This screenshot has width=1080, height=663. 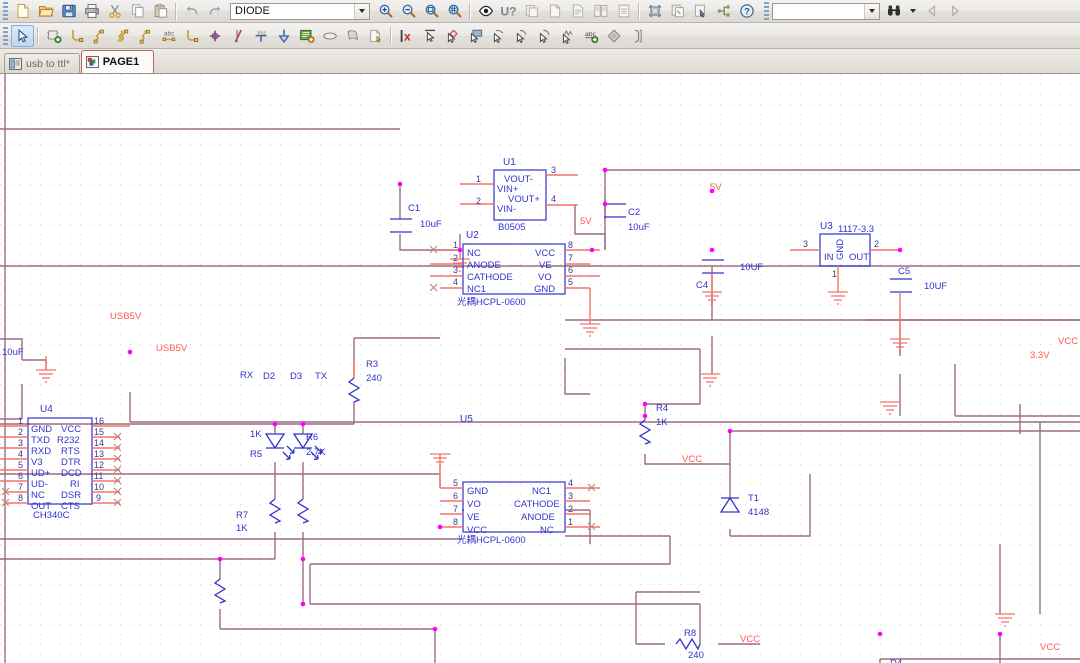 What do you see at coordinates (654, 11) in the screenshot?
I see `snap-to-grid-button` at bounding box center [654, 11].